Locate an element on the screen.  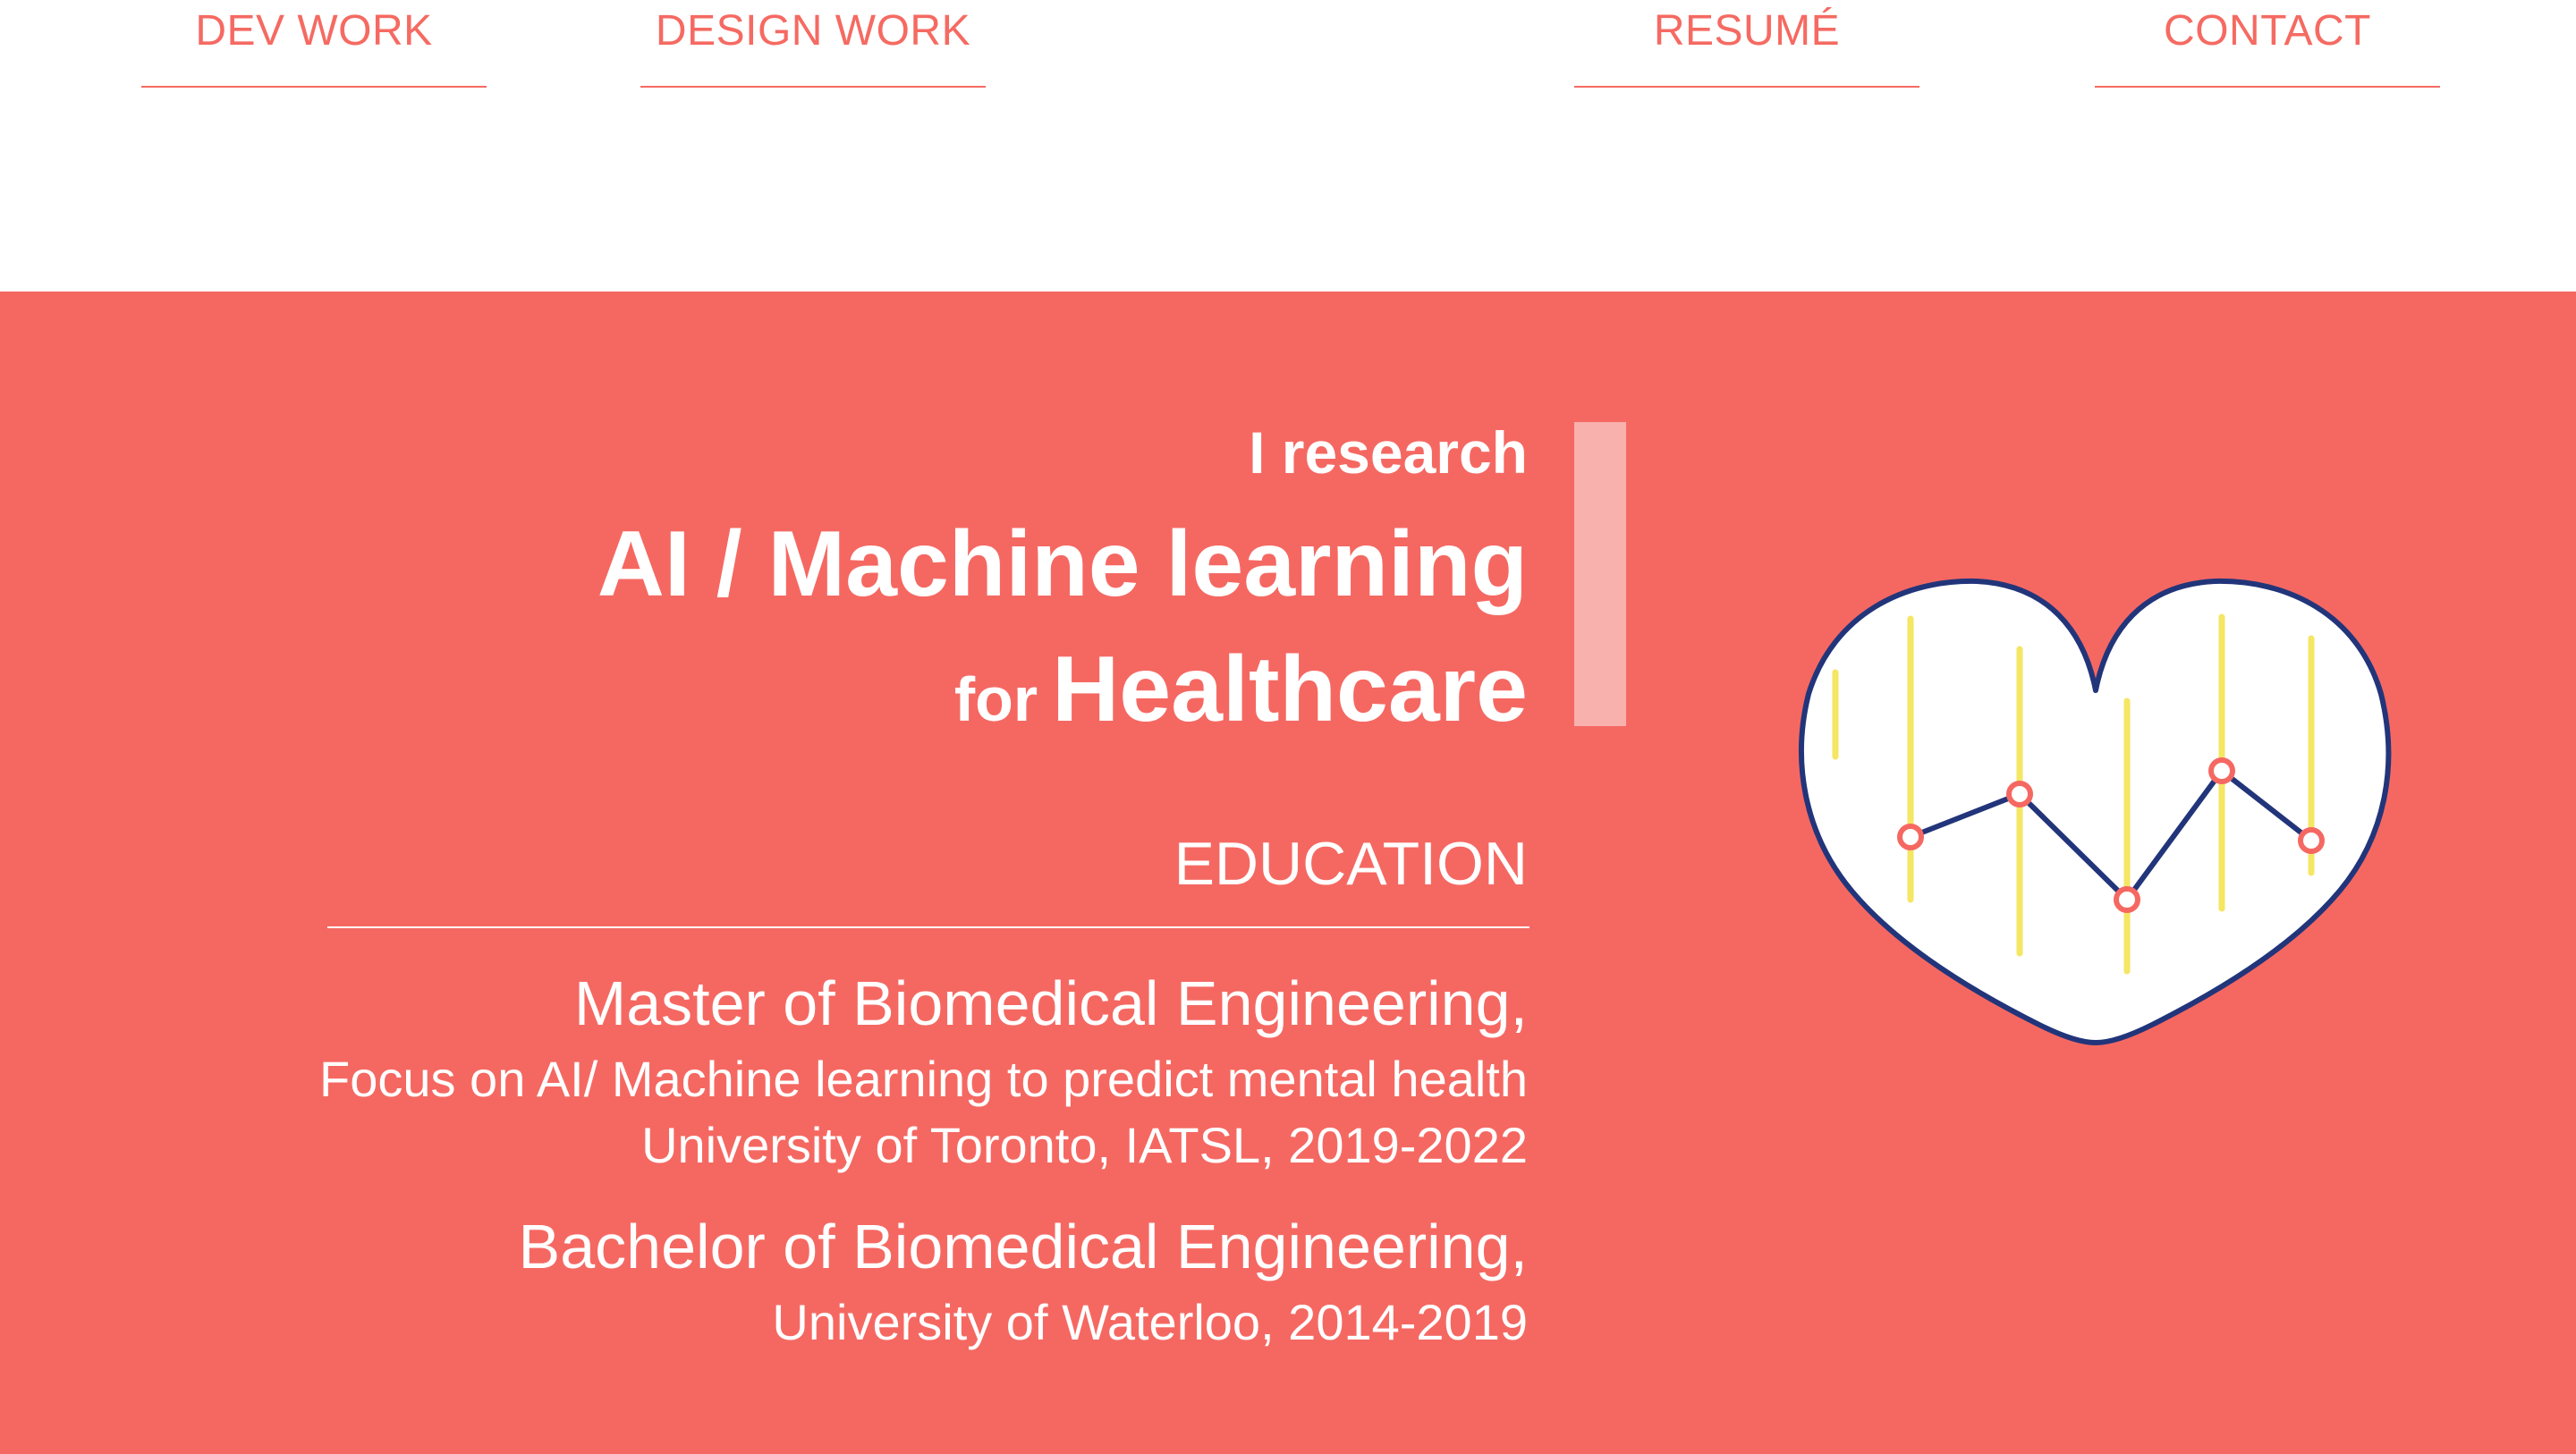
nav-design-work-link: DESIGN WORK is located at coordinates (813, 44).